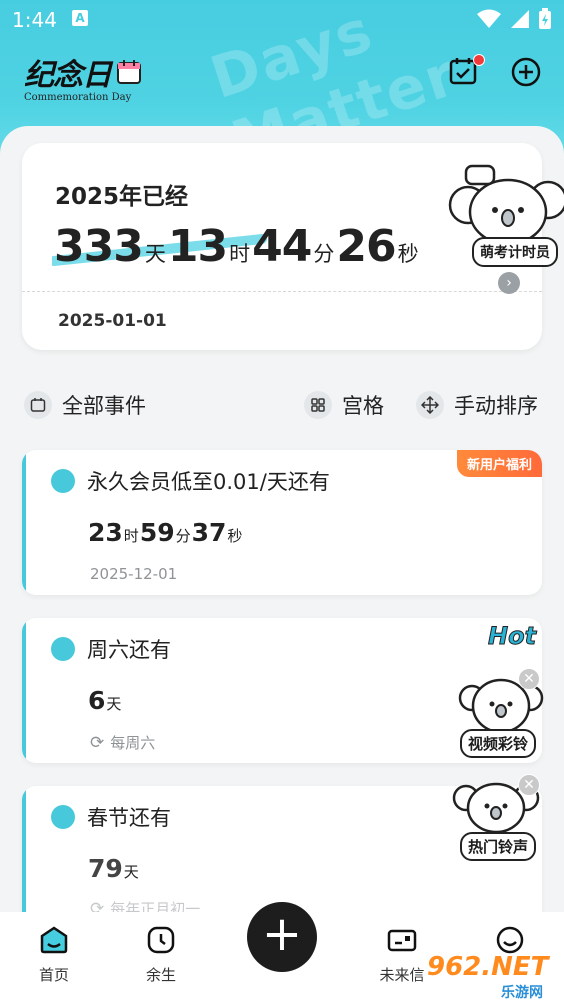 The image size is (564, 1004). What do you see at coordinates (479, 60) in the screenshot?
I see `notification-dot` at bounding box center [479, 60].